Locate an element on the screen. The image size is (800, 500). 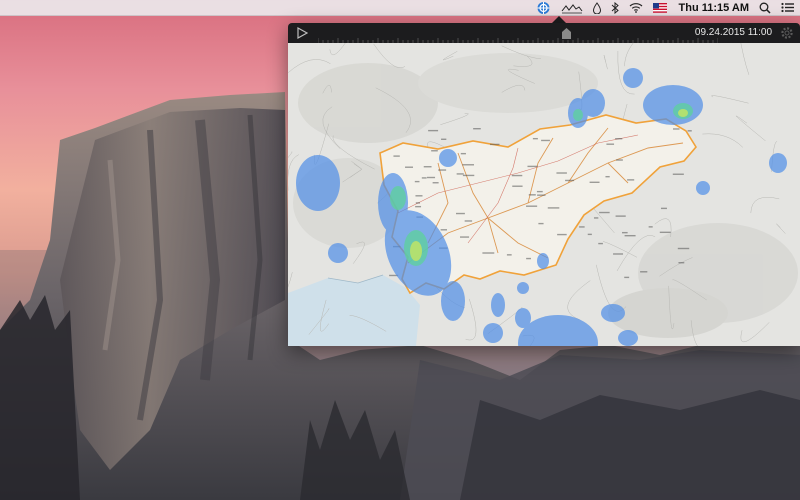
menu-clock: Thu 11:15 AM is located at coordinates (714, 8).